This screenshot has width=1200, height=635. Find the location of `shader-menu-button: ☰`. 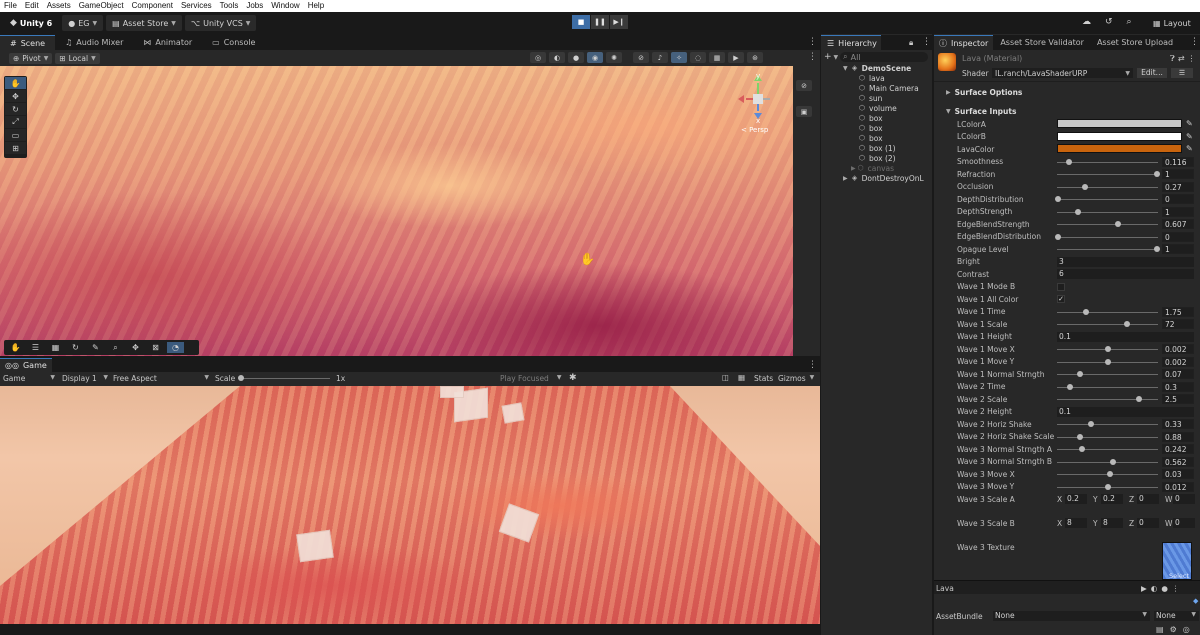

shader-menu-button: ☰ is located at coordinates (1182, 73).